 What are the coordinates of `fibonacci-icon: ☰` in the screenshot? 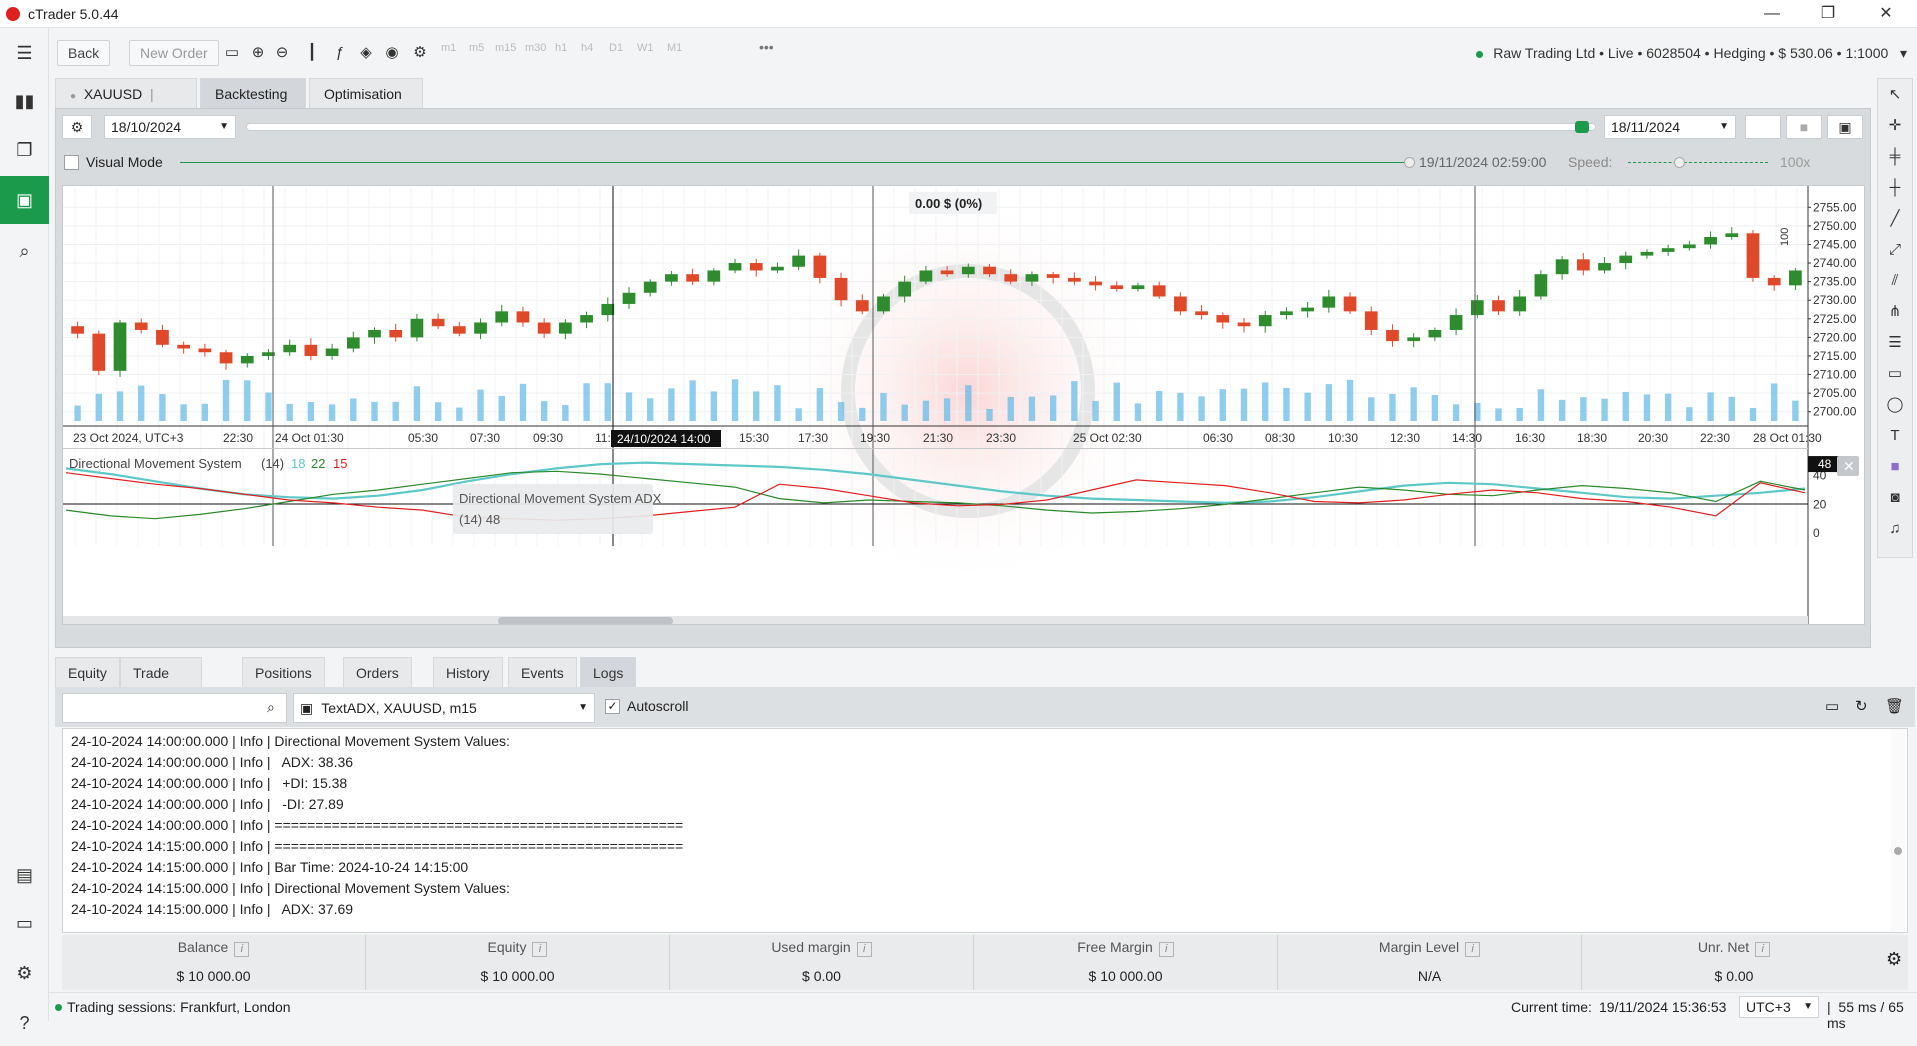 It's located at (1895, 342).